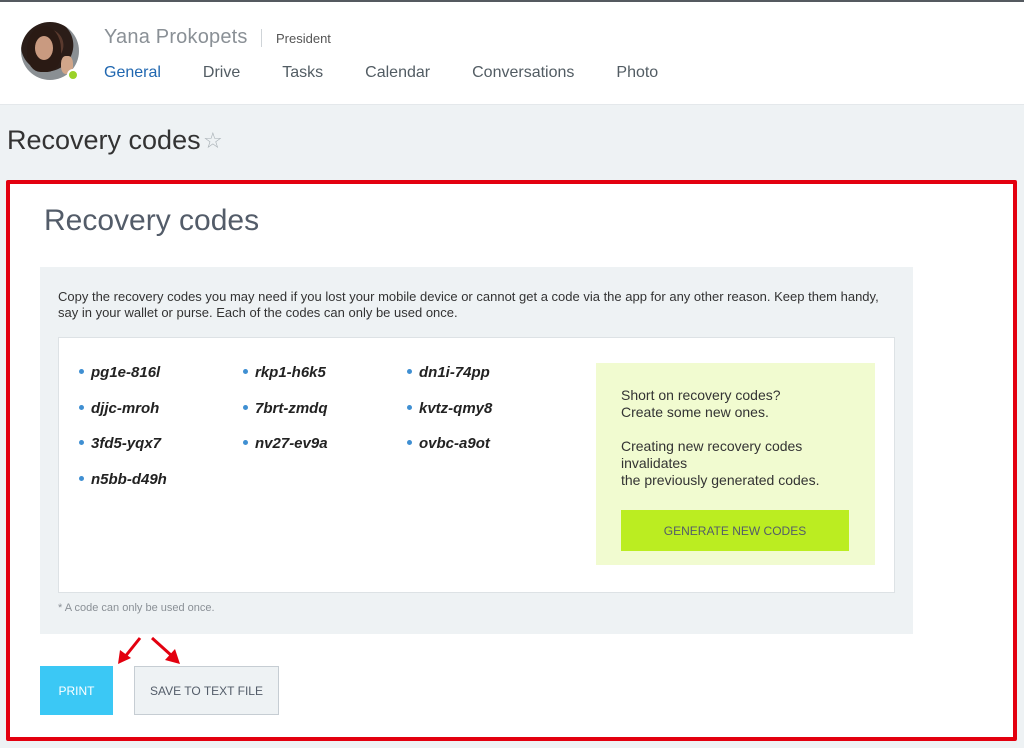 Image resolution: width=1024 pixels, height=748 pixels. What do you see at coordinates (720, 480) in the screenshot?
I see `generate-text-line: the previously generated codes.` at bounding box center [720, 480].